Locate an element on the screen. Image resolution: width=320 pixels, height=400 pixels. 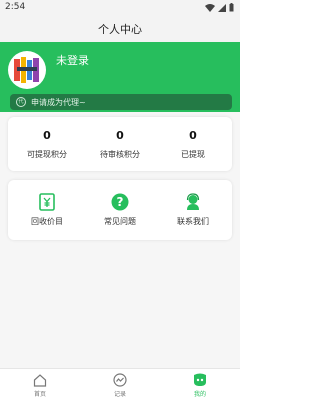
tab-home: 首页 is located at coordinates (40, 385).